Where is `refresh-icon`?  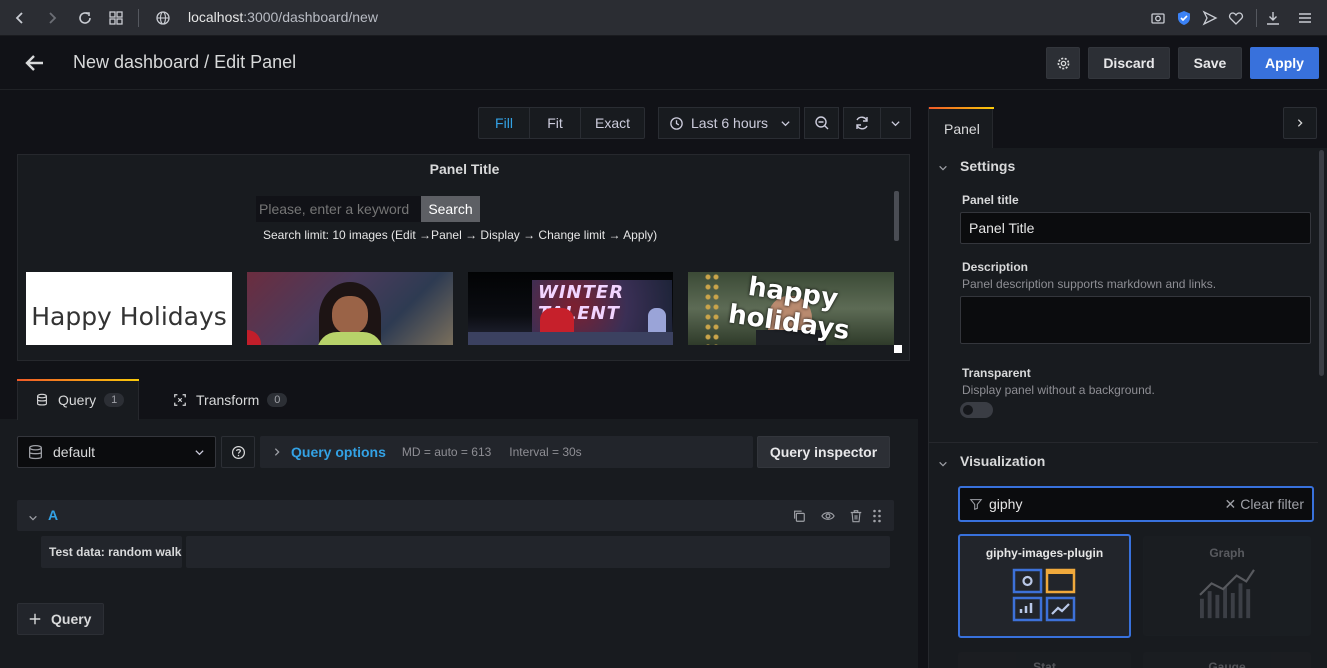
refresh-icon is located at coordinates (862, 123).